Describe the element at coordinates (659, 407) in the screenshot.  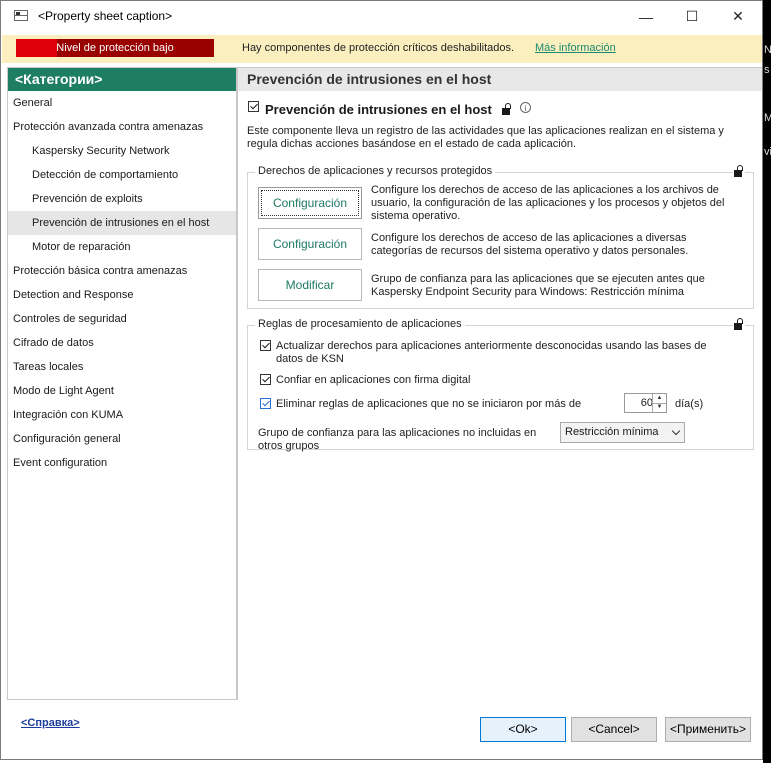
I see `stepper-down-icon: ▼` at that location.